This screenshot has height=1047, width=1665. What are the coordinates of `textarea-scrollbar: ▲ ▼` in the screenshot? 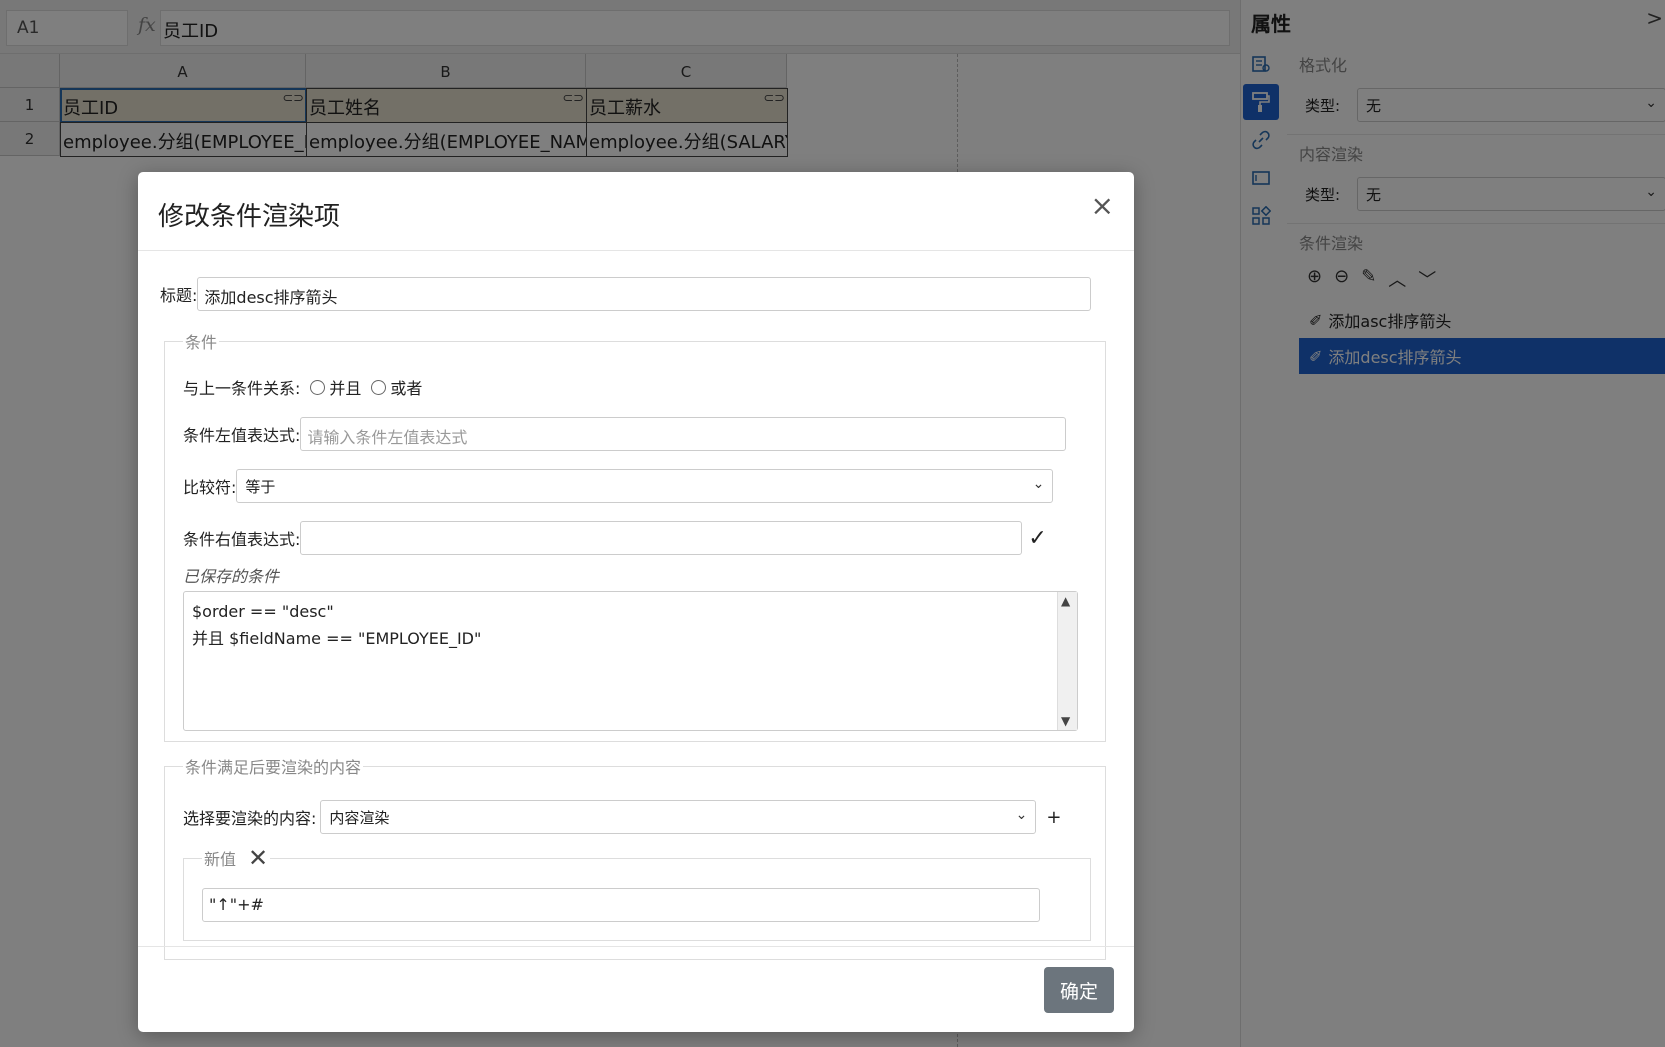 It's located at (1067, 661).